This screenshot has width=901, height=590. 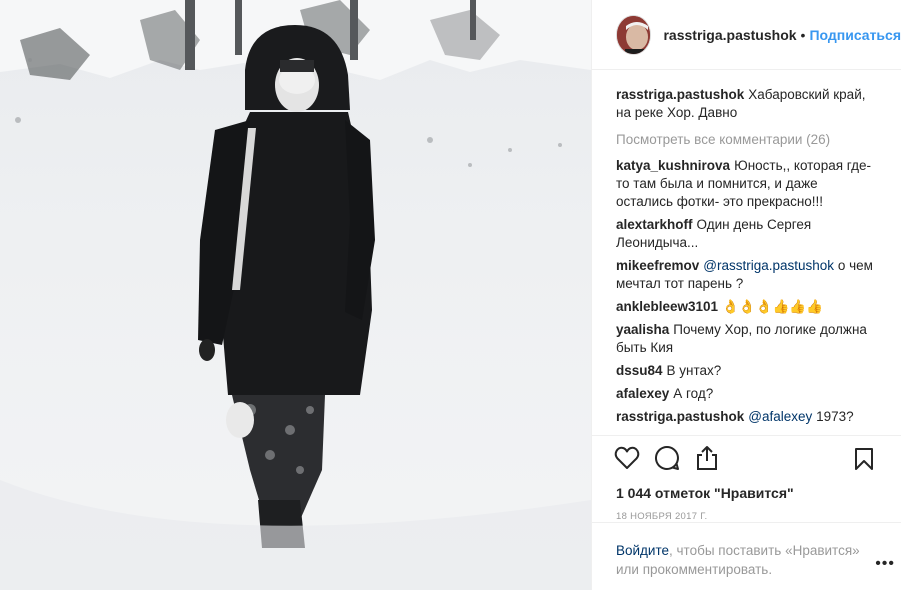 I want to click on comment-button, so click(x=667, y=458).